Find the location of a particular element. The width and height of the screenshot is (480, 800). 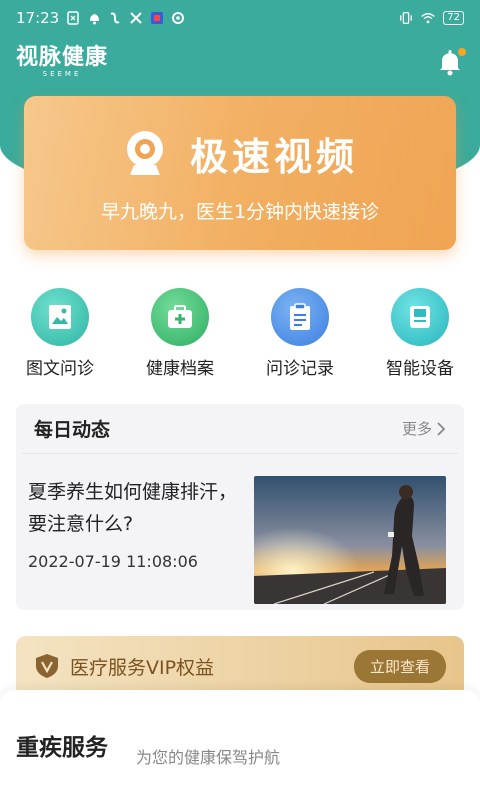

section-title: 重疾服务 is located at coordinates (62, 748).